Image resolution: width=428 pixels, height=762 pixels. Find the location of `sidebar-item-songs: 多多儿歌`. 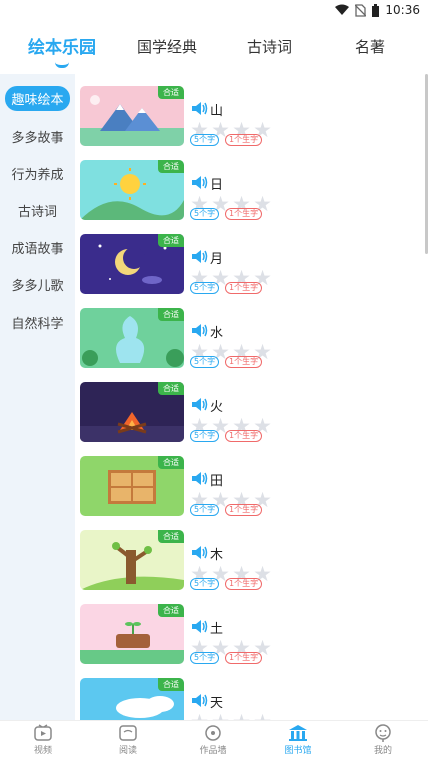

sidebar-item-songs: 多多儿歌 is located at coordinates (37, 284).